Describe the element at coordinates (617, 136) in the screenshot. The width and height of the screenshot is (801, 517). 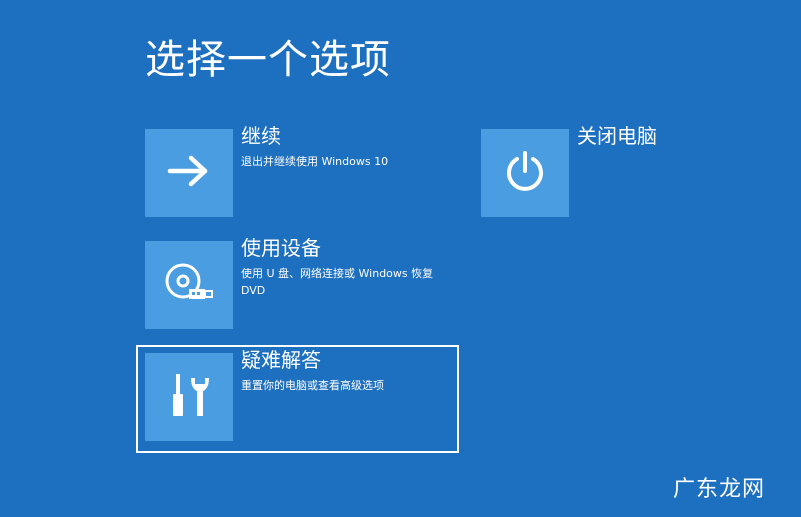
I see `shutdown-label: 关闭电脑` at that location.